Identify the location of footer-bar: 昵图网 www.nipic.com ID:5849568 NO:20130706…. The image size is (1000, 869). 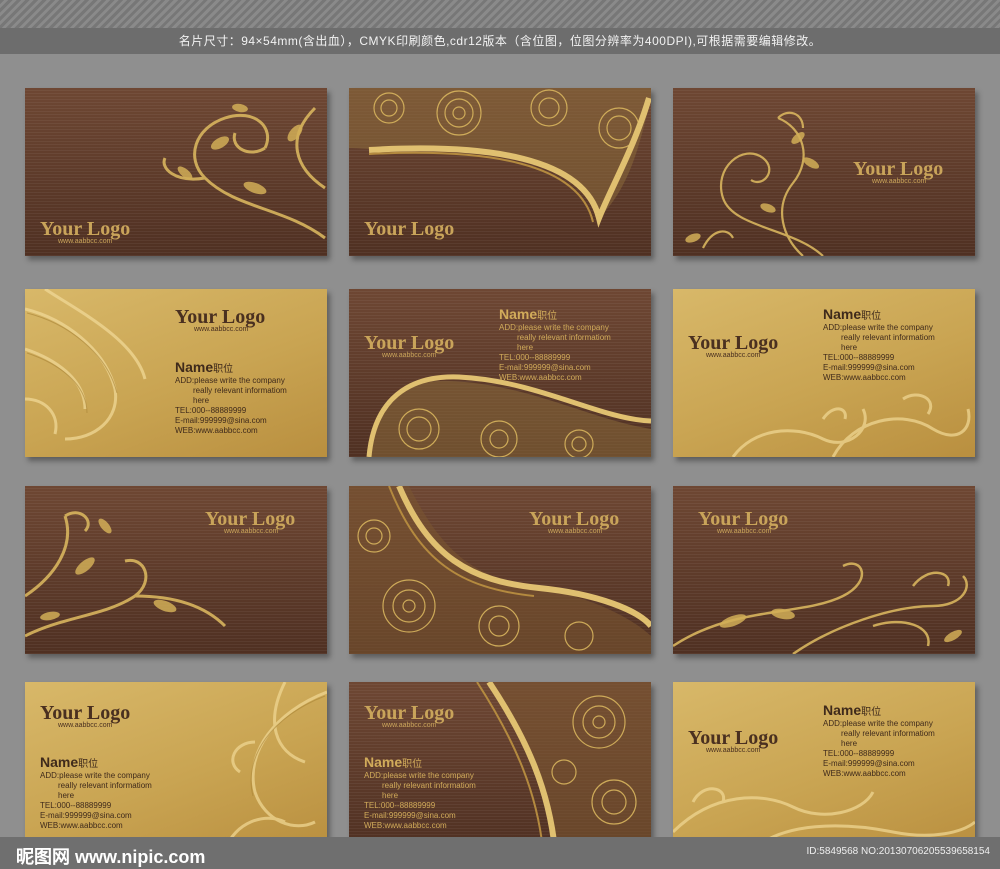
(500, 853).